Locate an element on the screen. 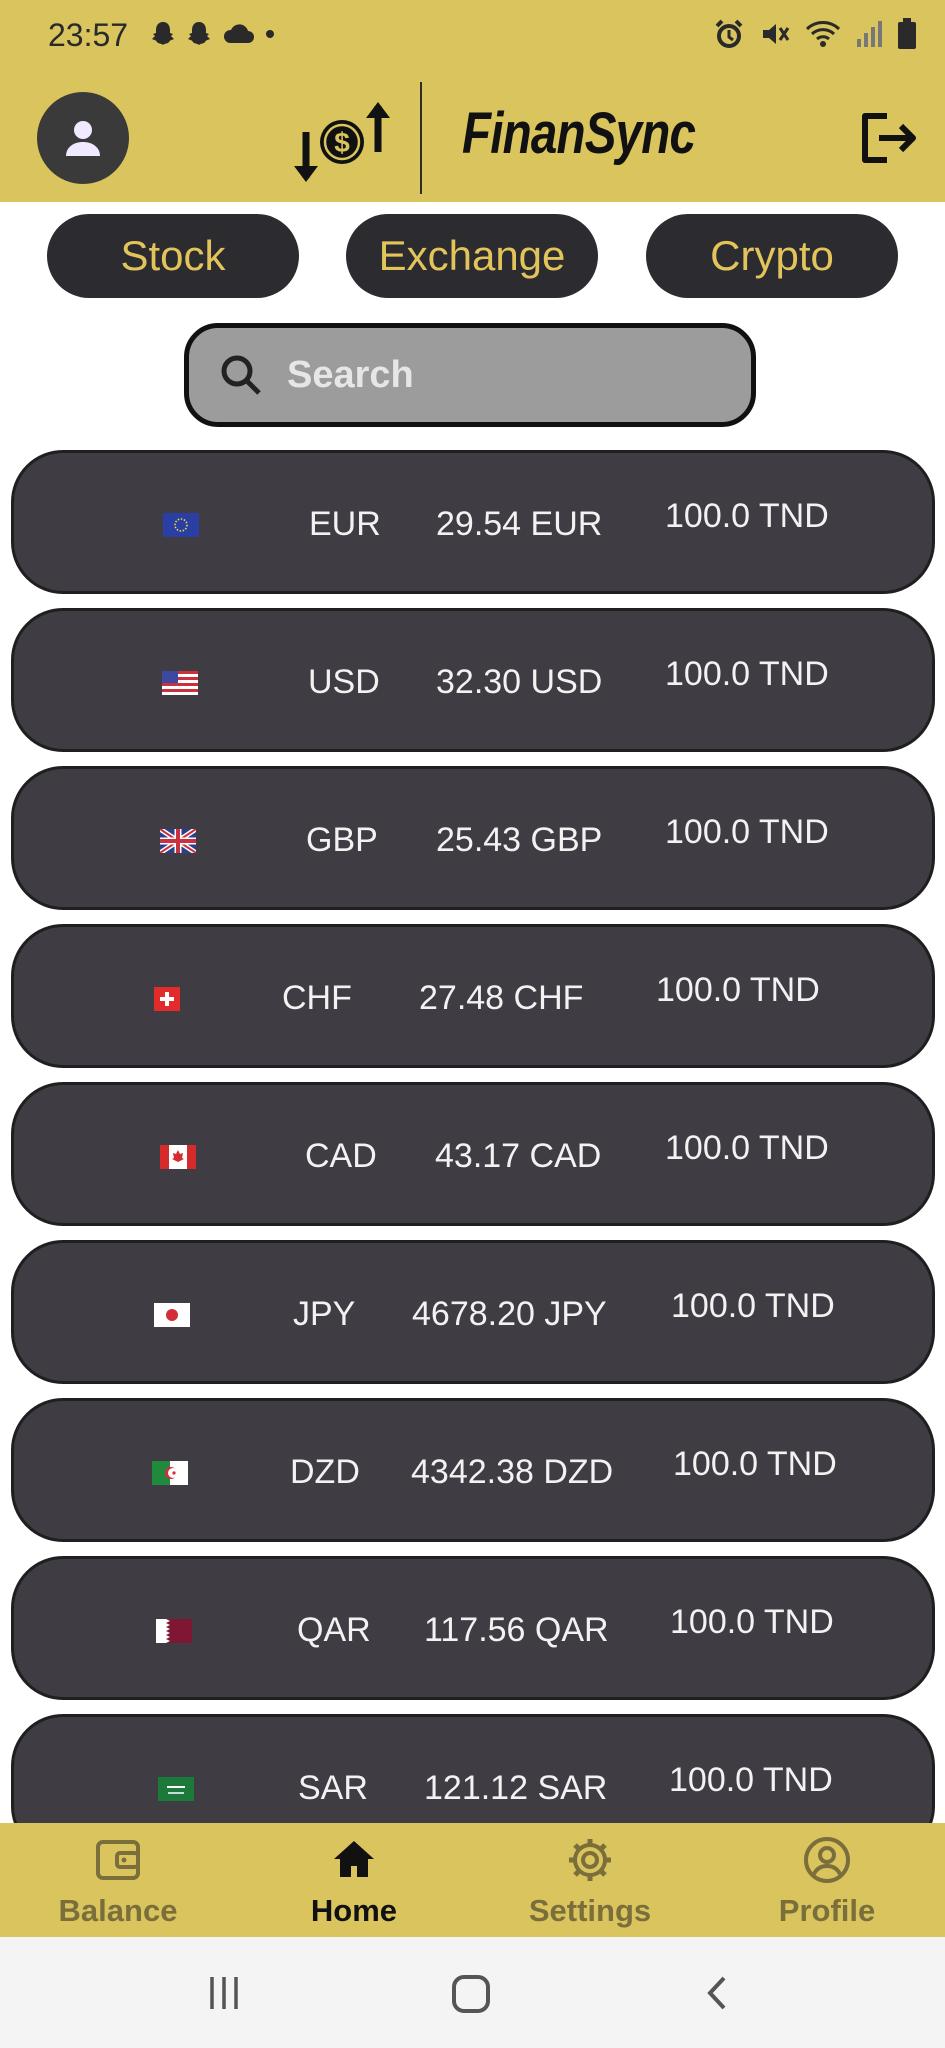 This screenshot has width=945, height=2048. rate-row-qar: QAR 117.56 QAR 100.0 TND is located at coordinates (473, 1628).